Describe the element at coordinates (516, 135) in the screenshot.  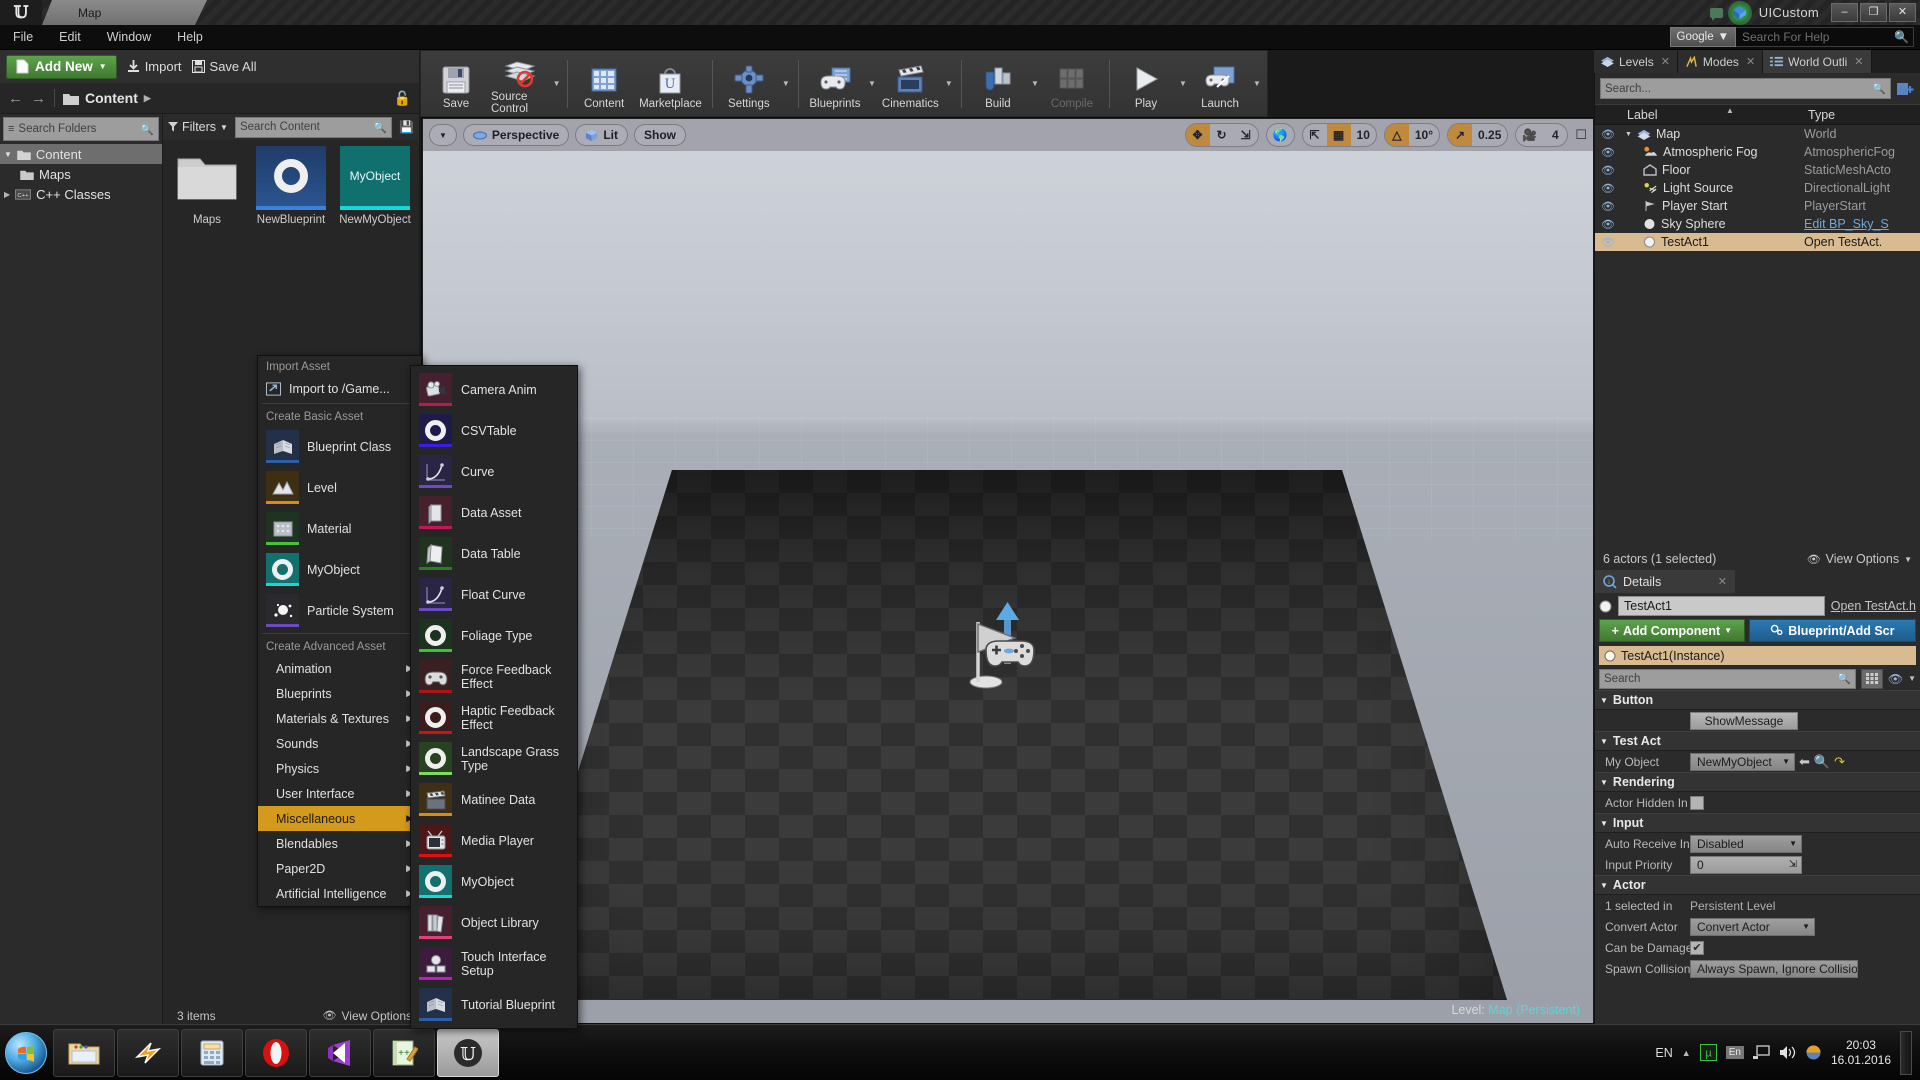
I see `view-mode-perspective-button: Perspective` at that location.